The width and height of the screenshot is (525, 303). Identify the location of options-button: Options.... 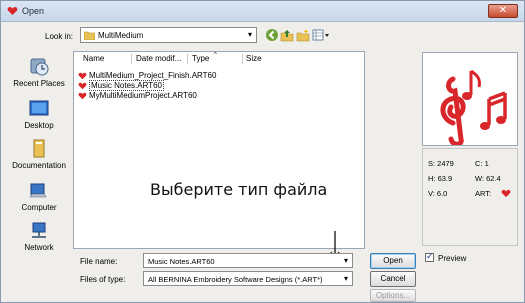
(393, 295).